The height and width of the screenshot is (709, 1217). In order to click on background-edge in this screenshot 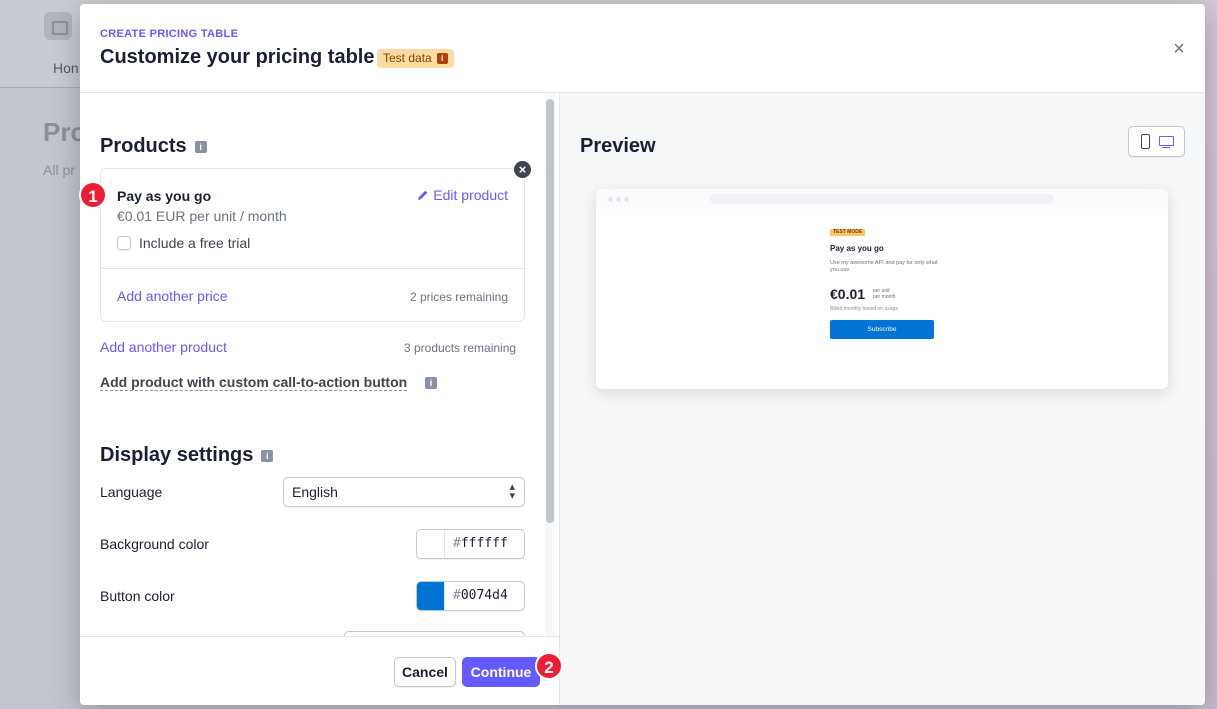, I will do `click(1211, 354)`.